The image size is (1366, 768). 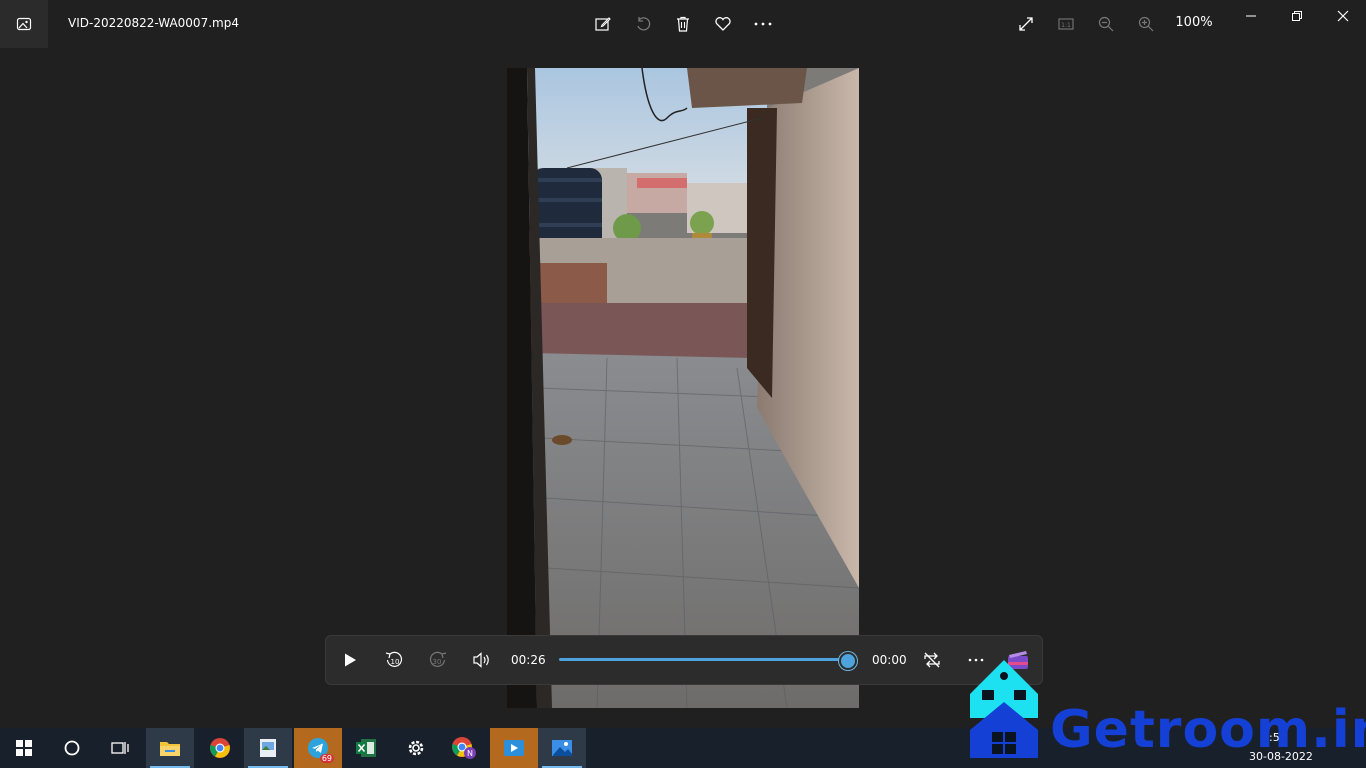 What do you see at coordinates (153, 23) in the screenshot?
I see `file-name-title: VID-20220822-WA0007.mp4` at bounding box center [153, 23].